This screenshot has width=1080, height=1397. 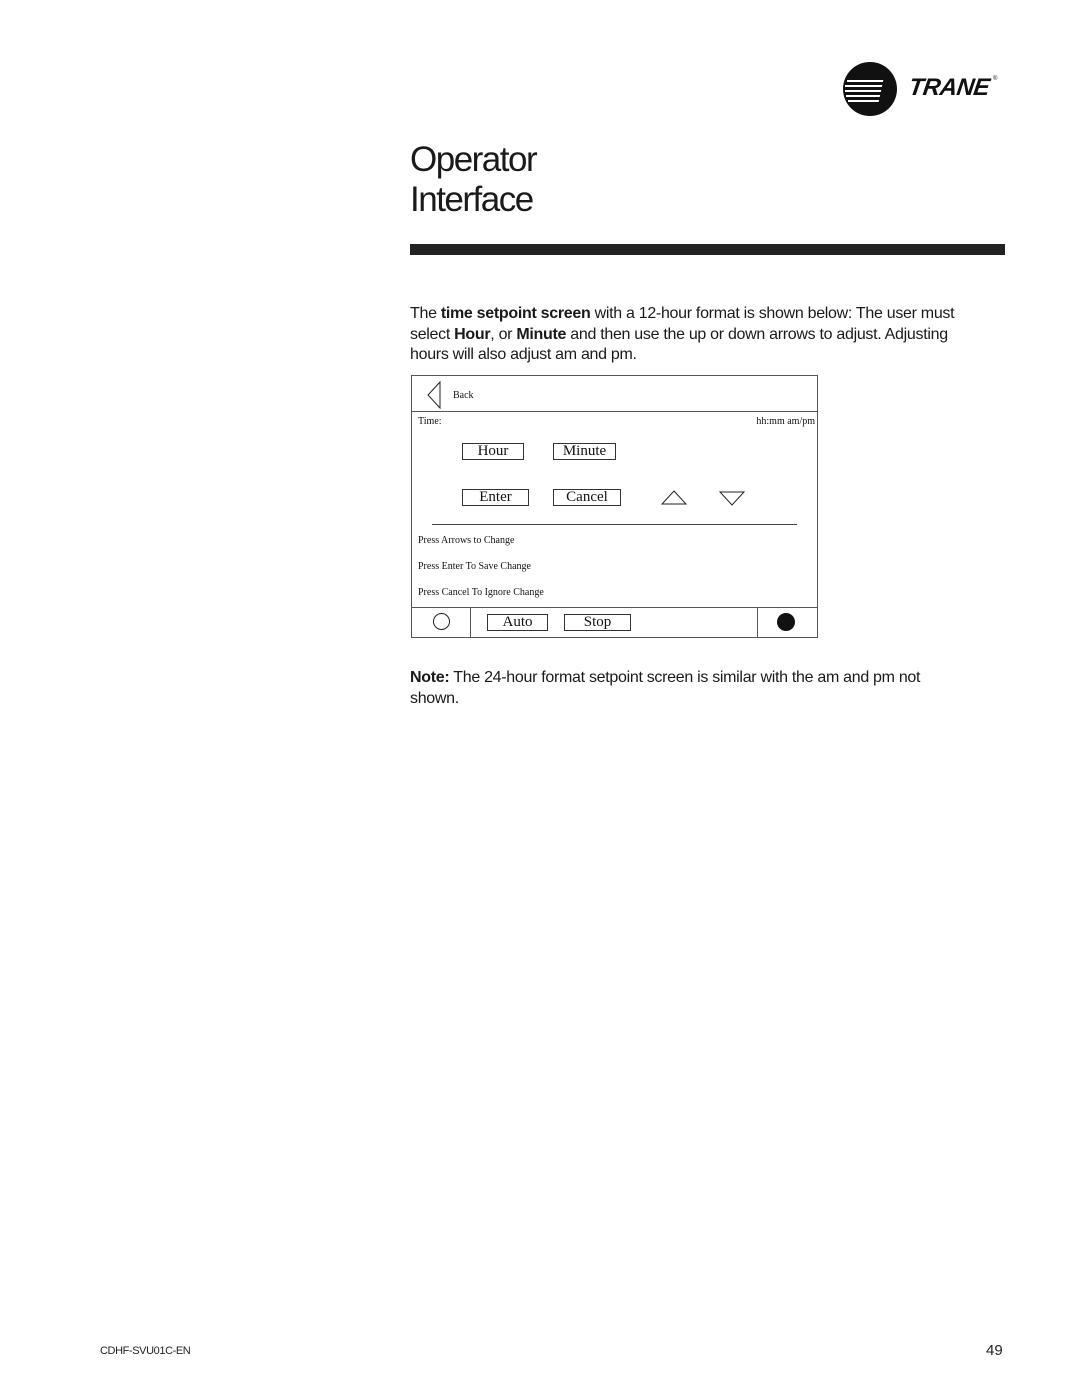 What do you see at coordinates (463, 395) in the screenshot?
I see `back-label: Back` at bounding box center [463, 395].